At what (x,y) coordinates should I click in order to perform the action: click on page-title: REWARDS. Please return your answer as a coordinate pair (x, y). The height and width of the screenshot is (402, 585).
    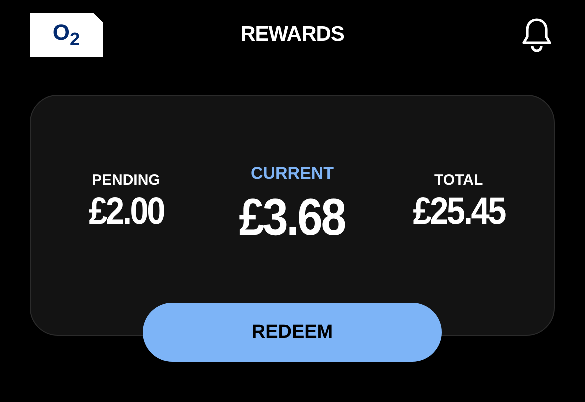
    Looking at the image, I should click on (292, 35).